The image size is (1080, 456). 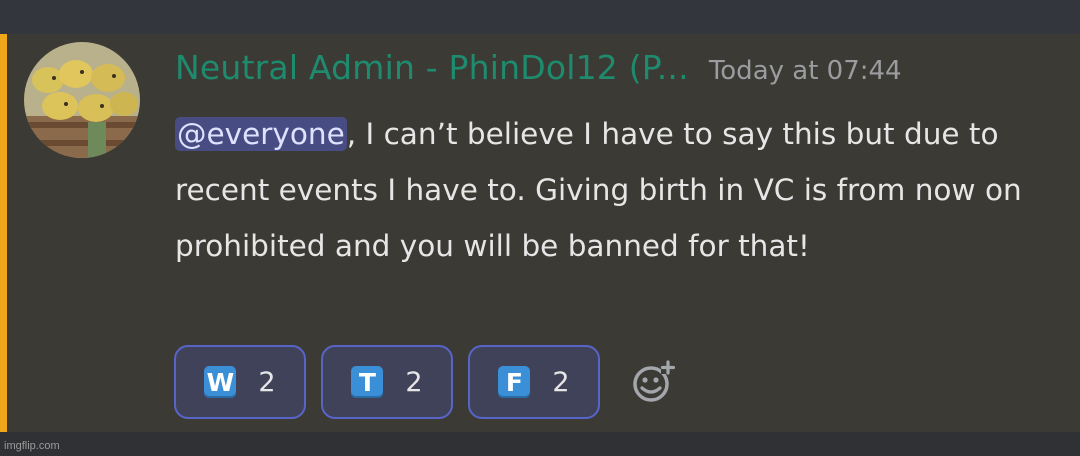 What do you see at coordinates (540, 444) in the screenshot?
I see `bottom-bar` at bounding box center [540, 444].